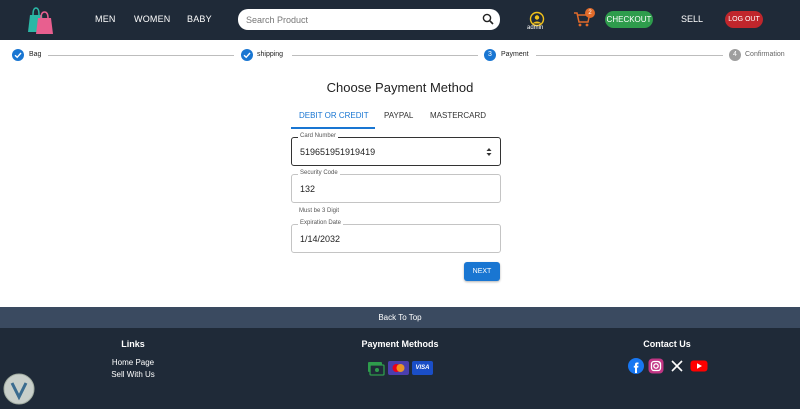  Describe the element at coordinates (515, 54) in the screenshot. I see `step-payment-label: Payment` at that location.